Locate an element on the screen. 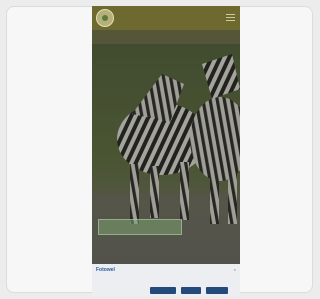 The image size is (320, 299). cookie-accept-button is located at coordinates (217, 290).